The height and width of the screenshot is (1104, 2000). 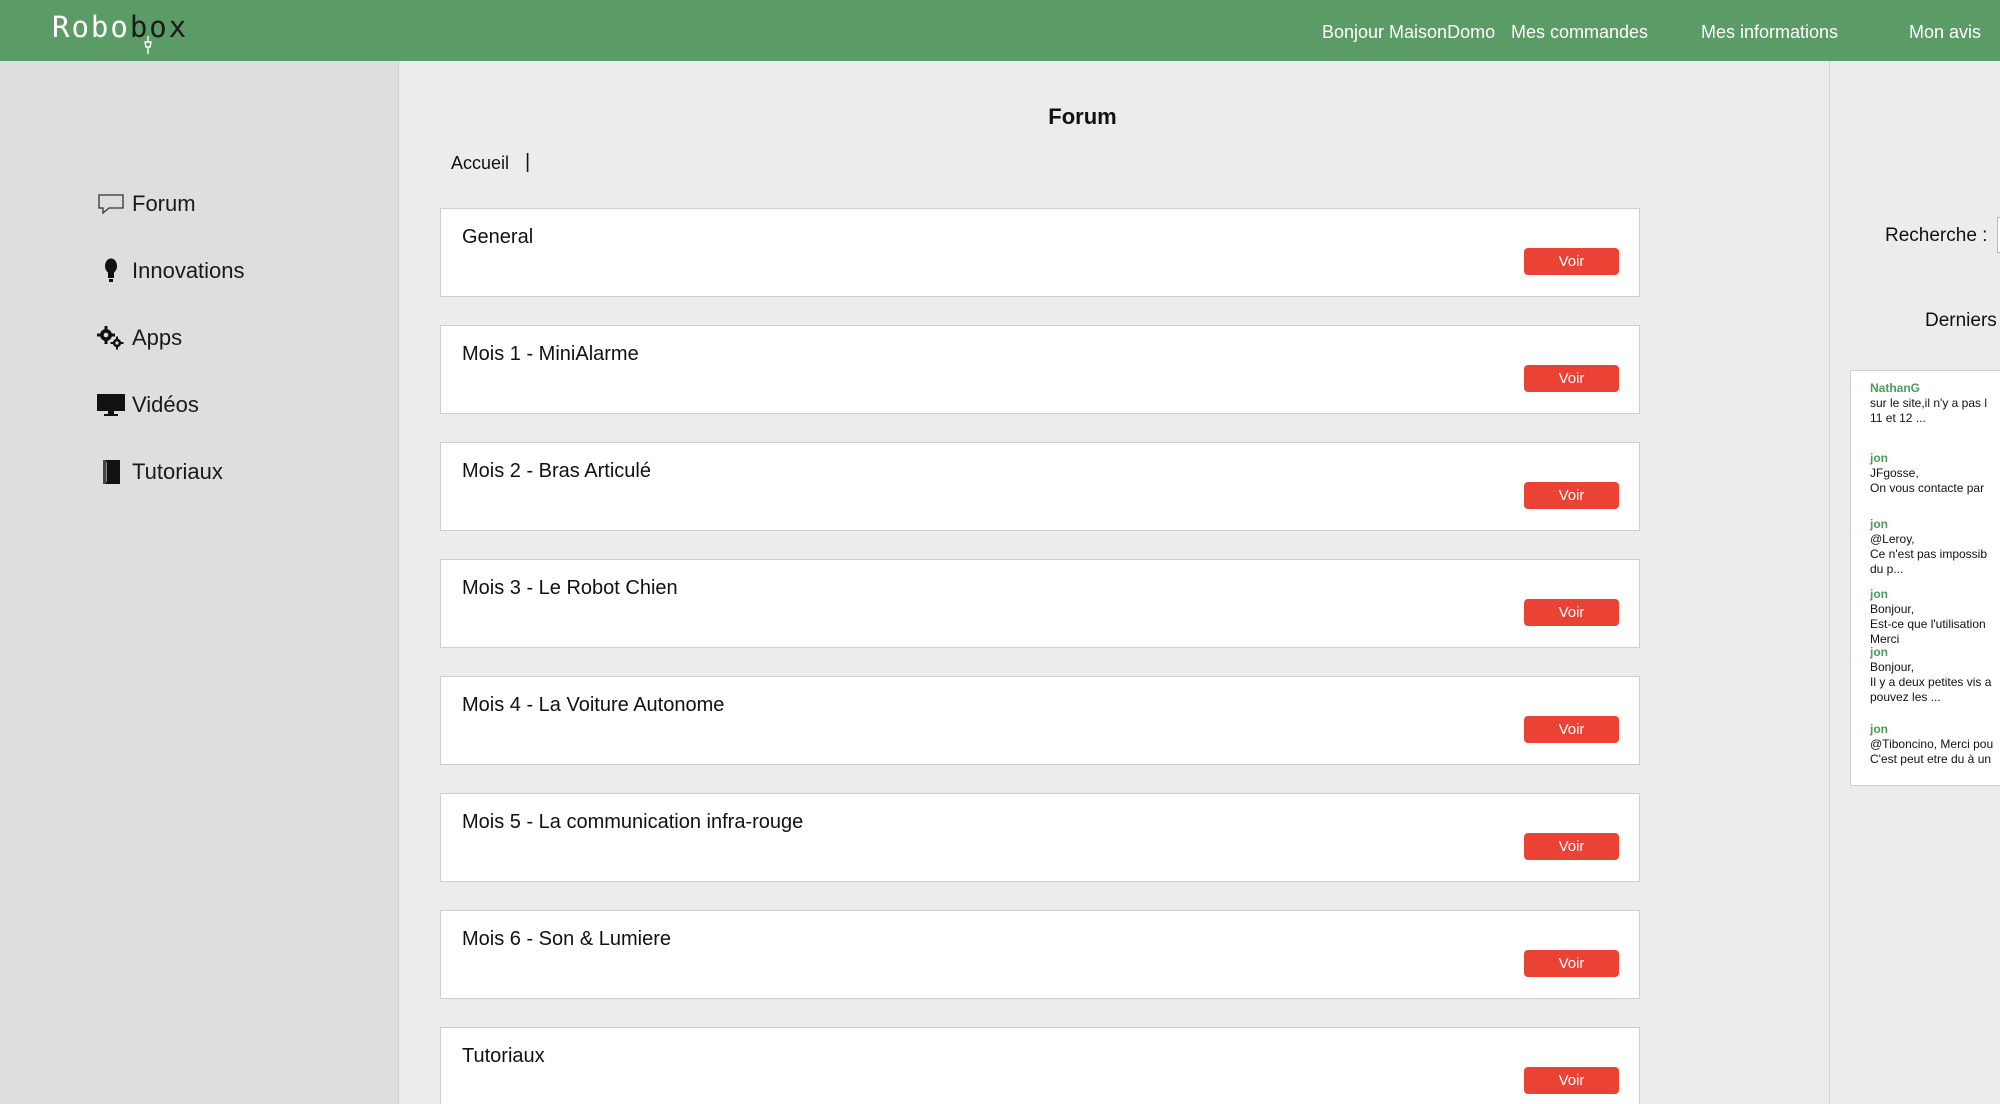 What do you see at coordinates (111, 204) in the screenshot?
I see `speech-bubble-icon` at bounding box center [111, 204].